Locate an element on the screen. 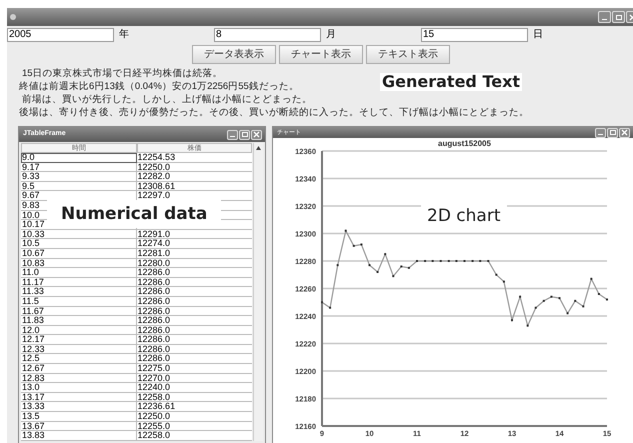 The image size is (633, 443). table-cell: 10.83 is located at coordinates (79, 263).